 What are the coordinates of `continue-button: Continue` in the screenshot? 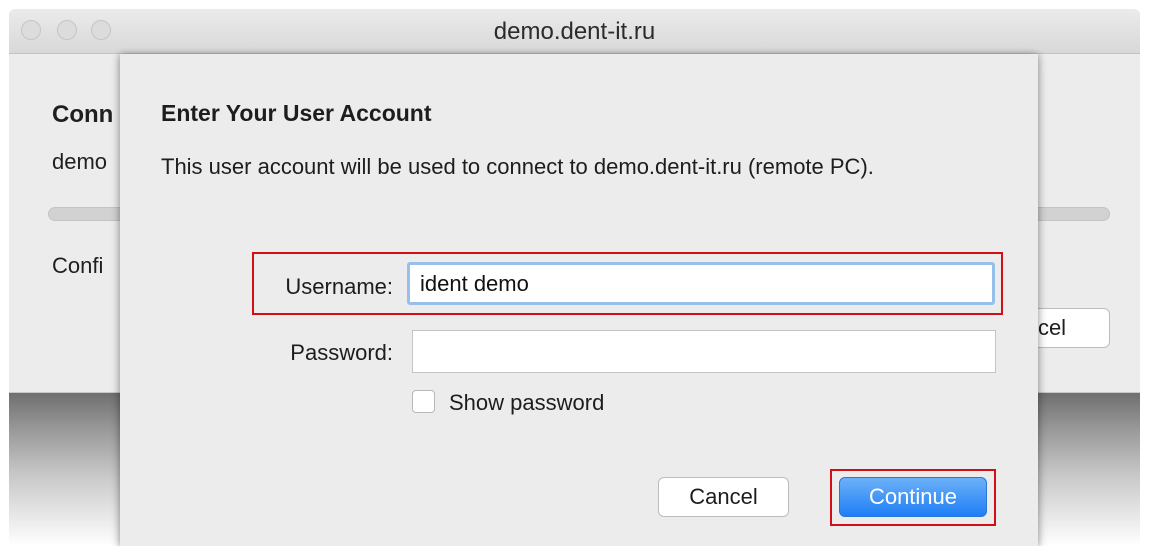 It's located at (913, 497).